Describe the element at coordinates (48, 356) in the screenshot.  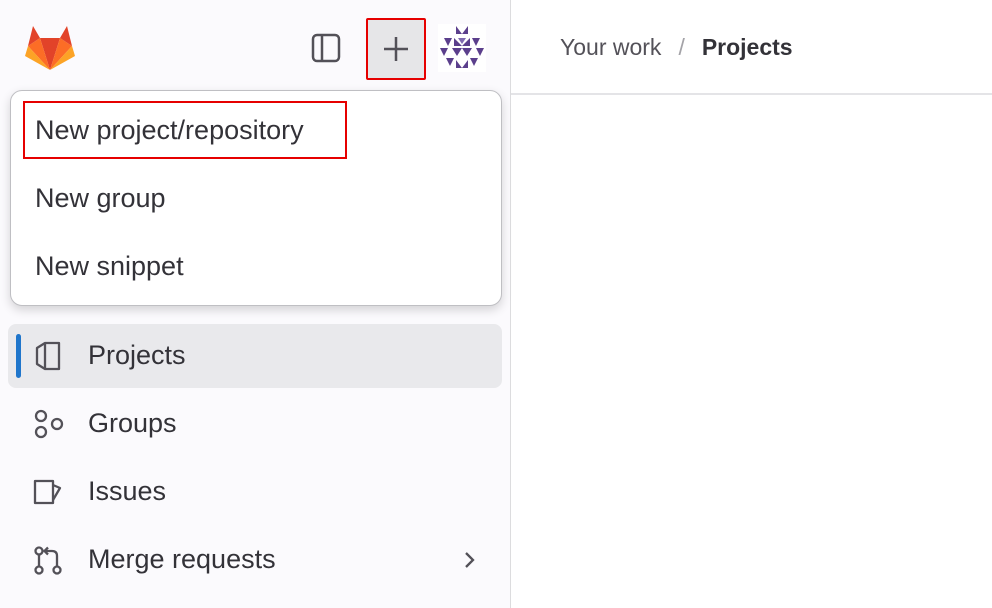
I see `project-icon` at that location.